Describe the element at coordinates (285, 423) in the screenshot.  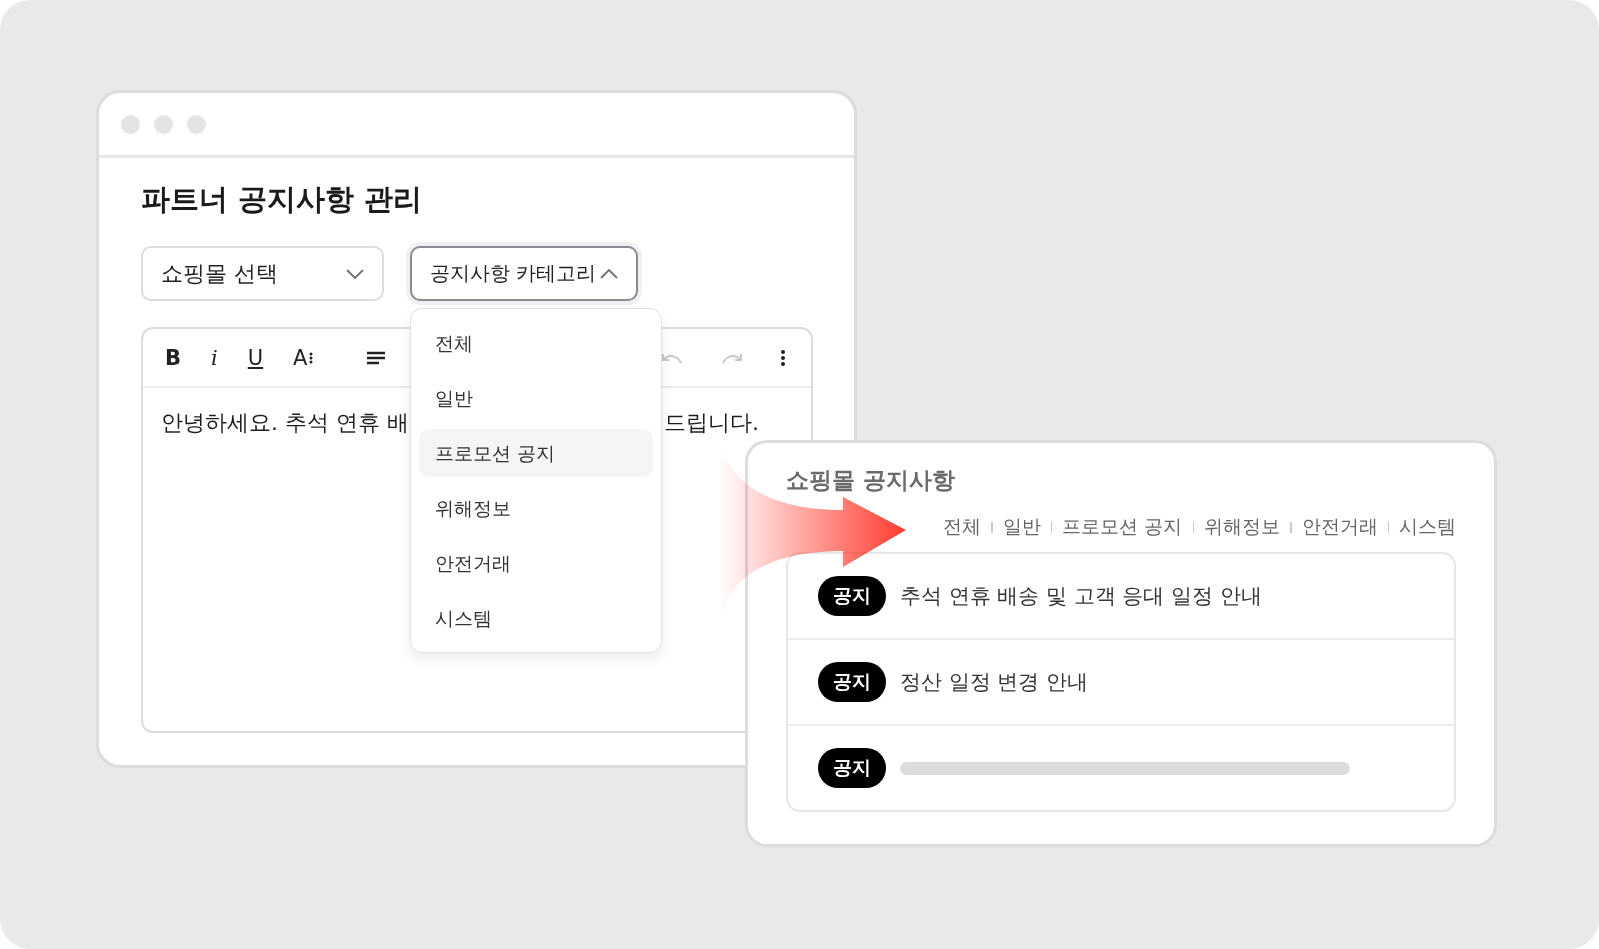
I see `editor-text: 안녕하세요. 추석 연휴 배` at that location.